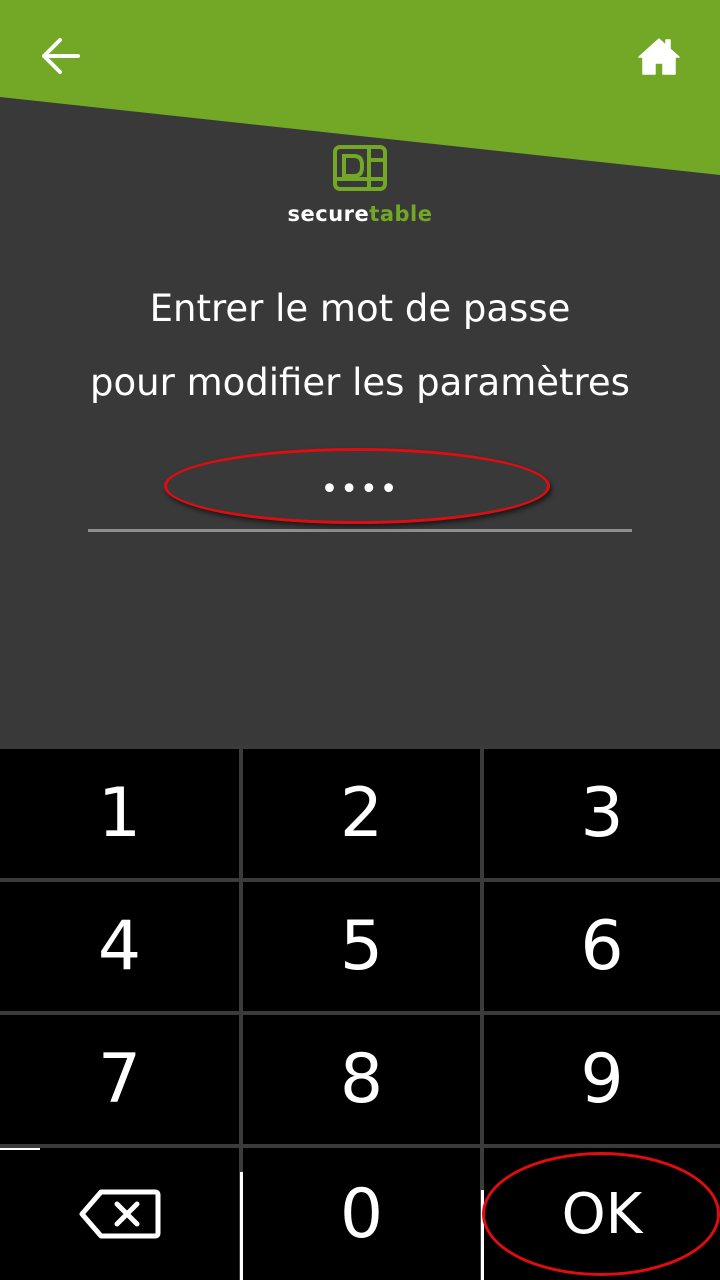 The image size is (720, 1280). What do you see at coordinates (602, 1079) in the screenshot?
I see `key-9: 9` at bounding box center [602, 1079].